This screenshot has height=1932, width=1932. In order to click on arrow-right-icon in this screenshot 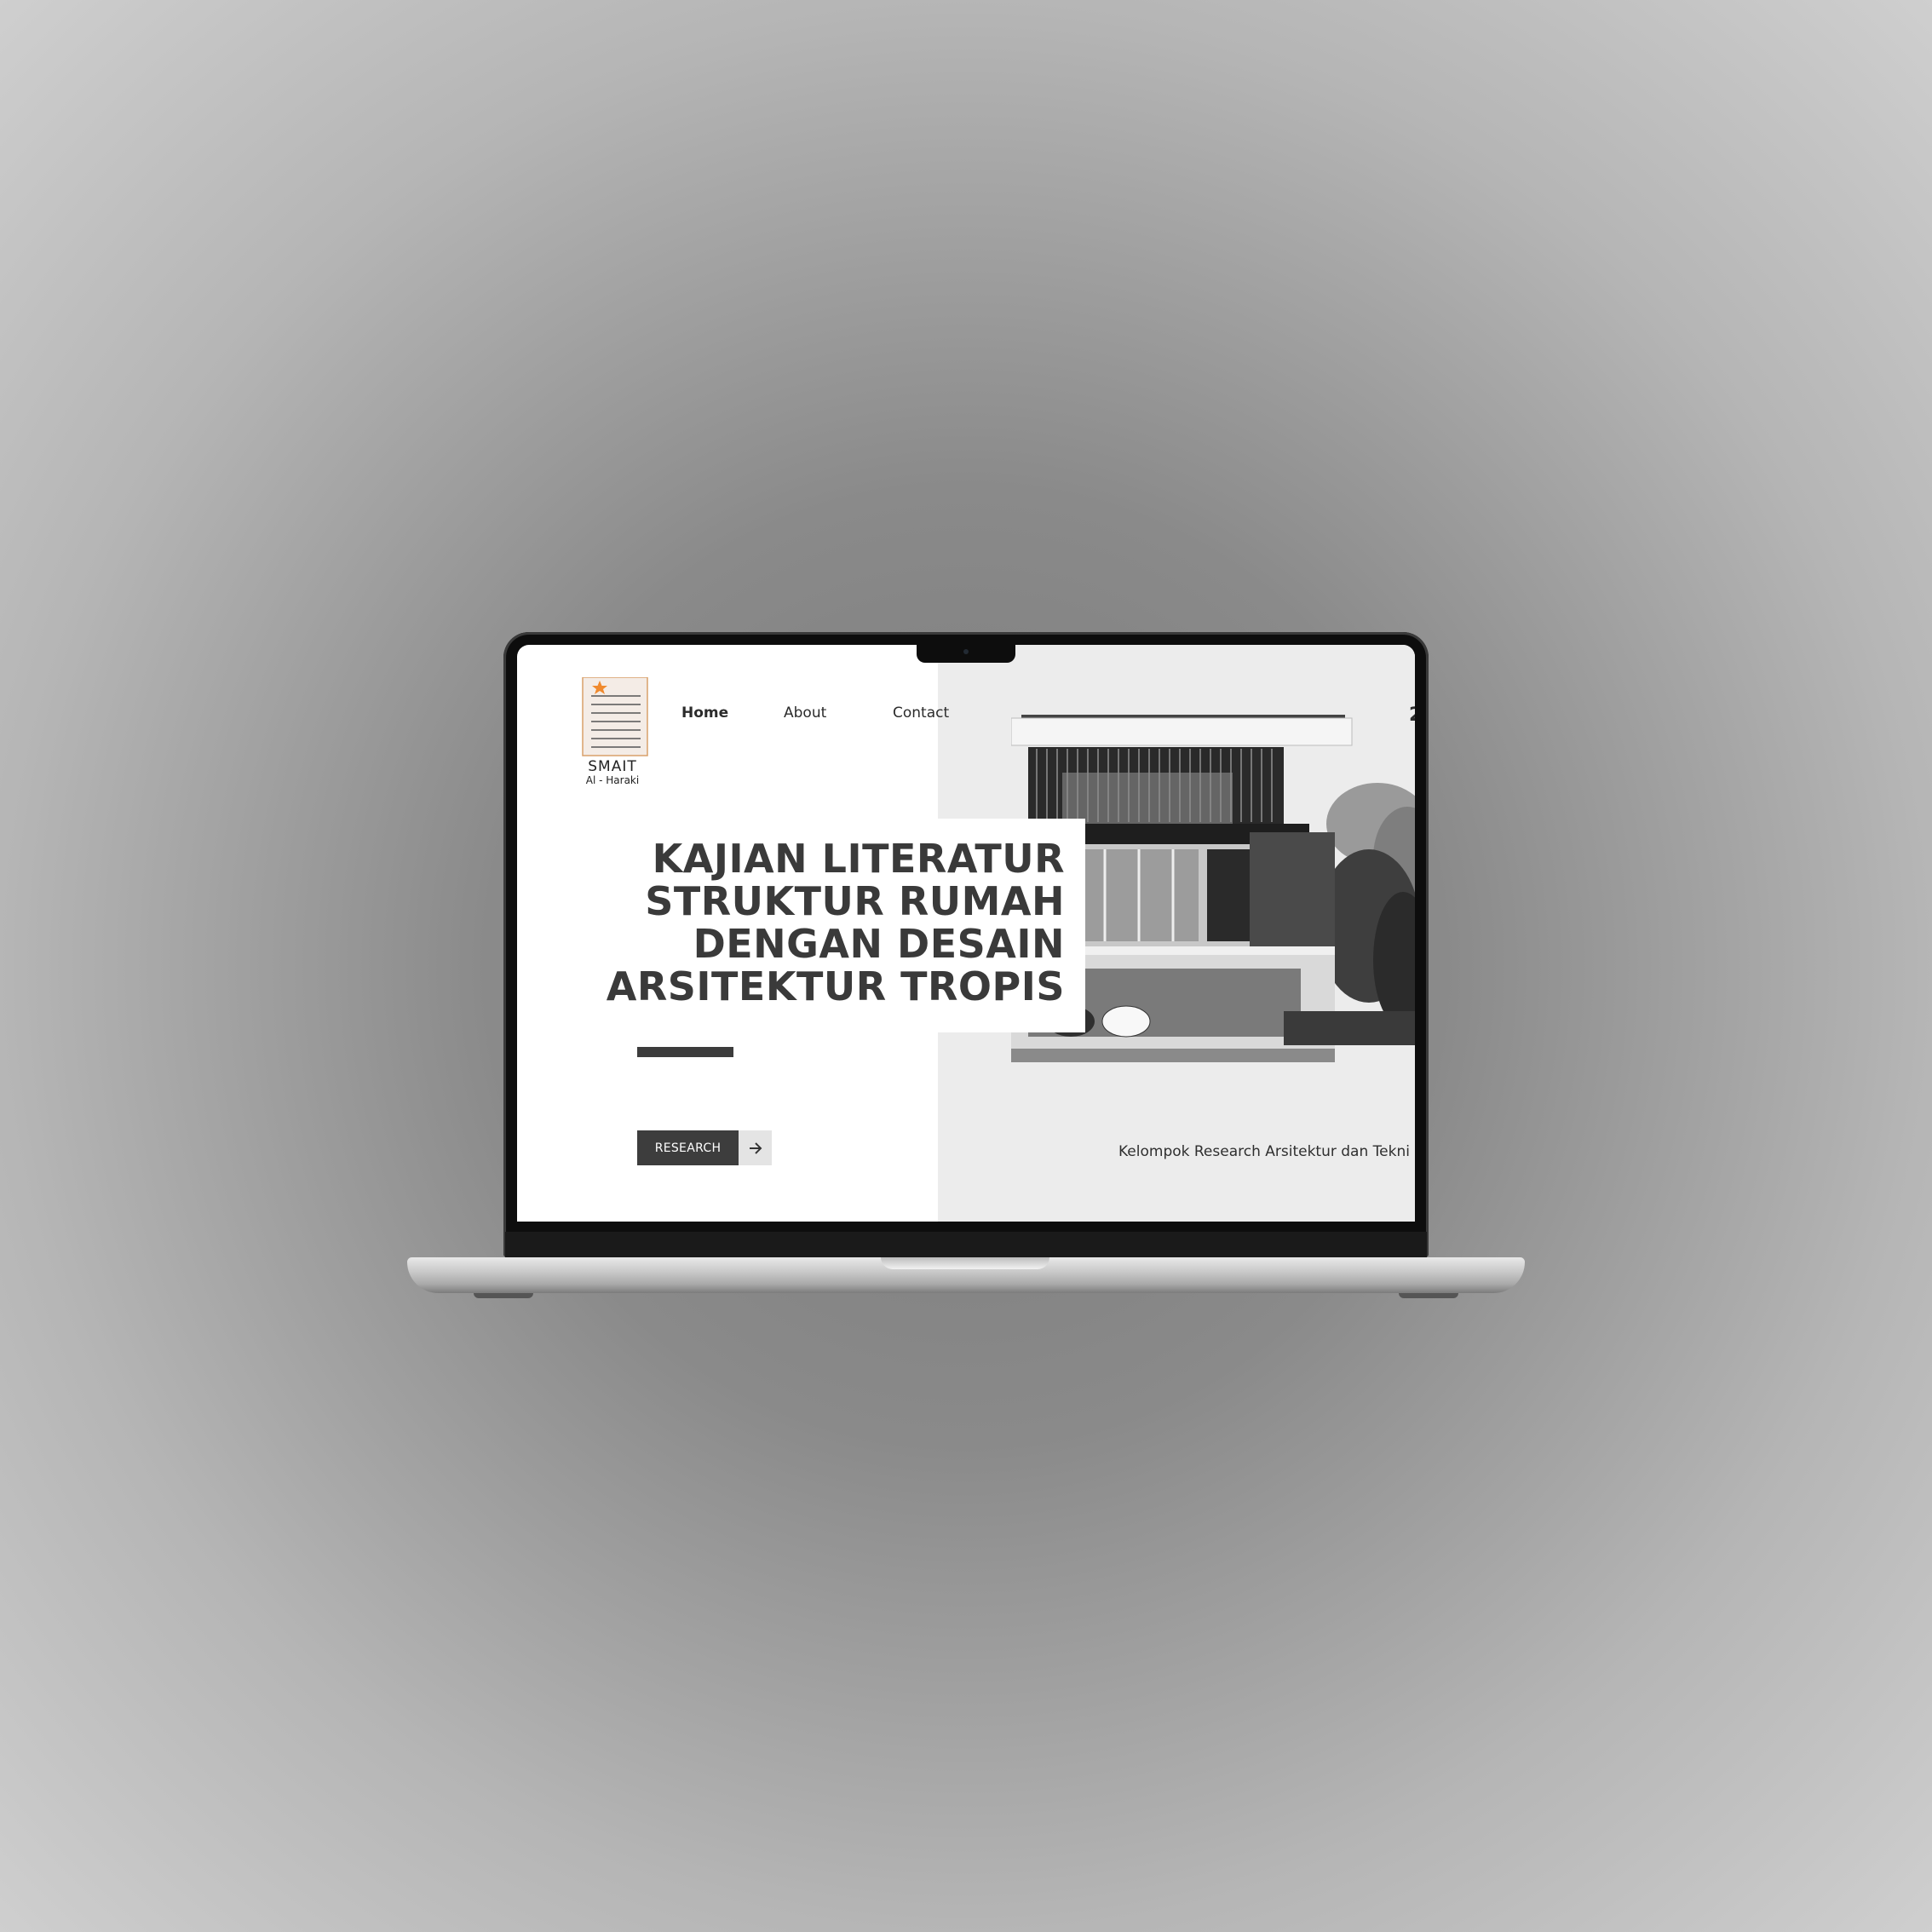, I will do `click(755, 1148)`.